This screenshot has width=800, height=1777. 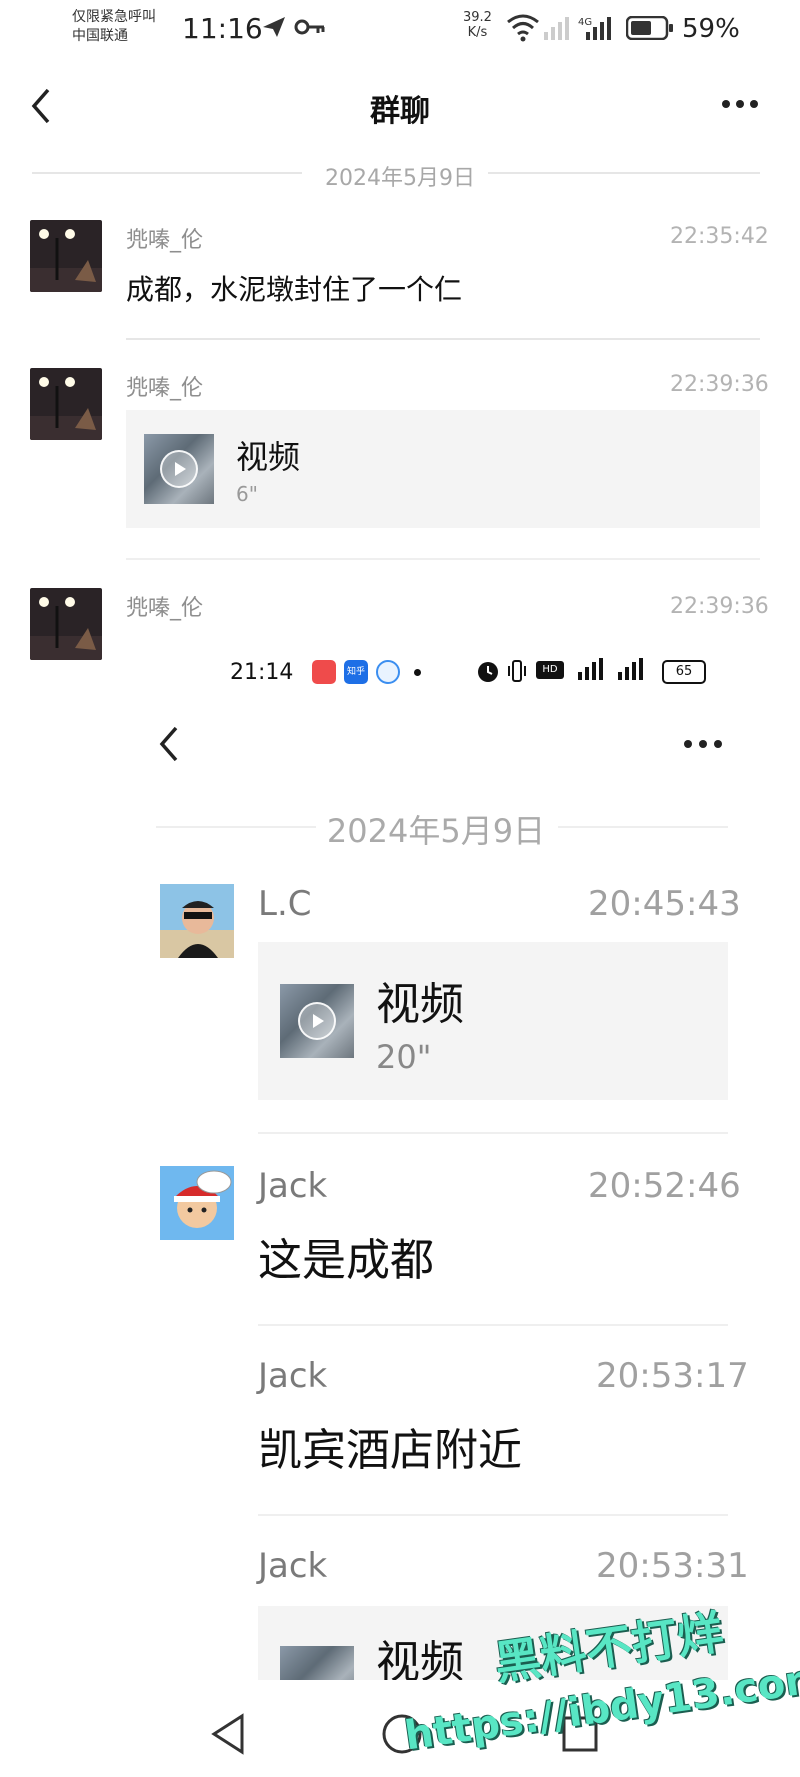 I want to click on status-time: 11:16, so click(x=222, y=28).